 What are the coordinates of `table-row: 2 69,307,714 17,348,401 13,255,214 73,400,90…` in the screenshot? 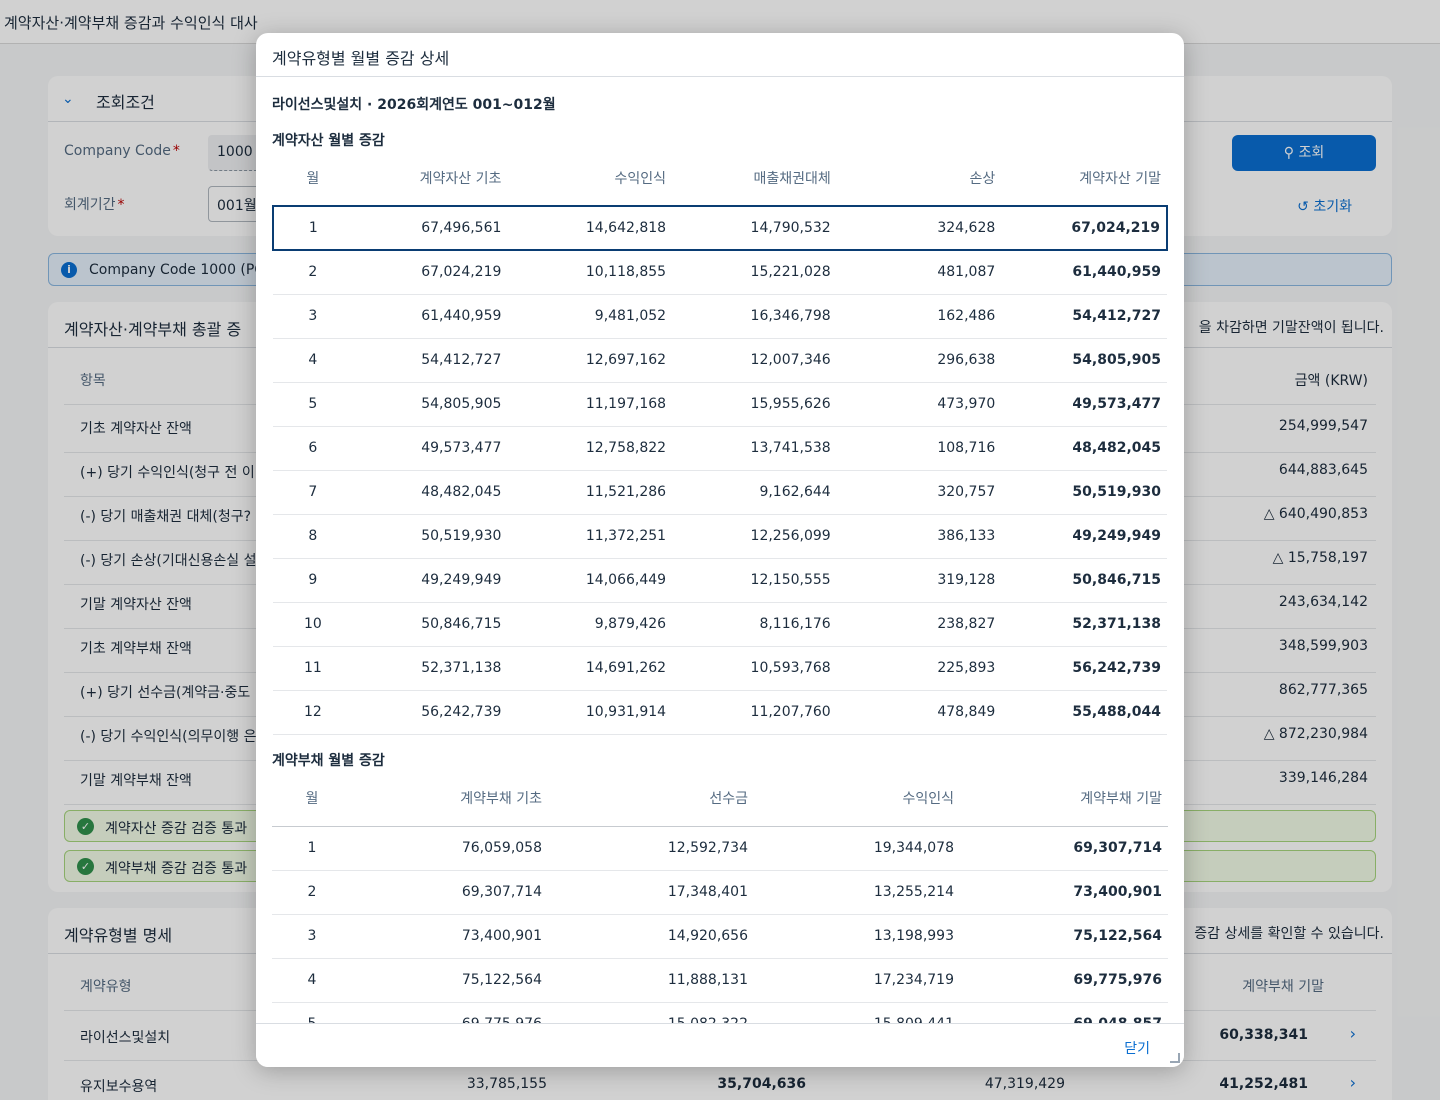 It's located at (720, 892).